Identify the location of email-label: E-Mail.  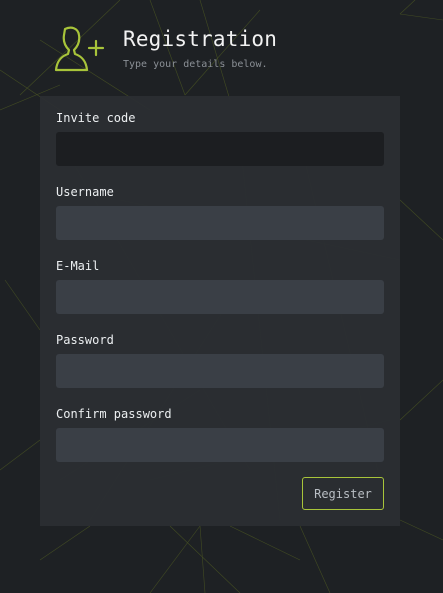
(78, 266).